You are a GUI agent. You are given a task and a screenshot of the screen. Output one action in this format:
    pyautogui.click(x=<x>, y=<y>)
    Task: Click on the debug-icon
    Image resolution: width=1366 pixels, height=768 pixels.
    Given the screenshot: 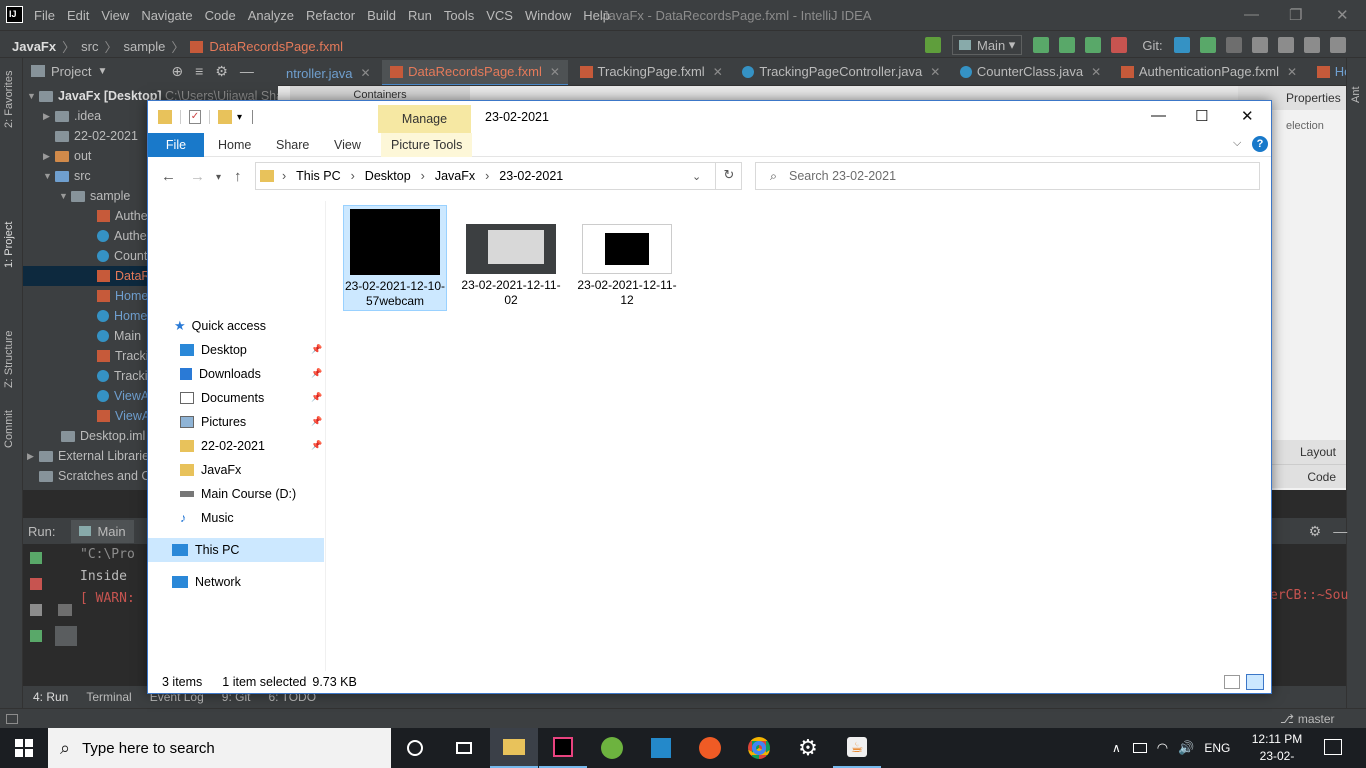 What is the action you would take?
    pyautogui.click(x=36, y=636)
    